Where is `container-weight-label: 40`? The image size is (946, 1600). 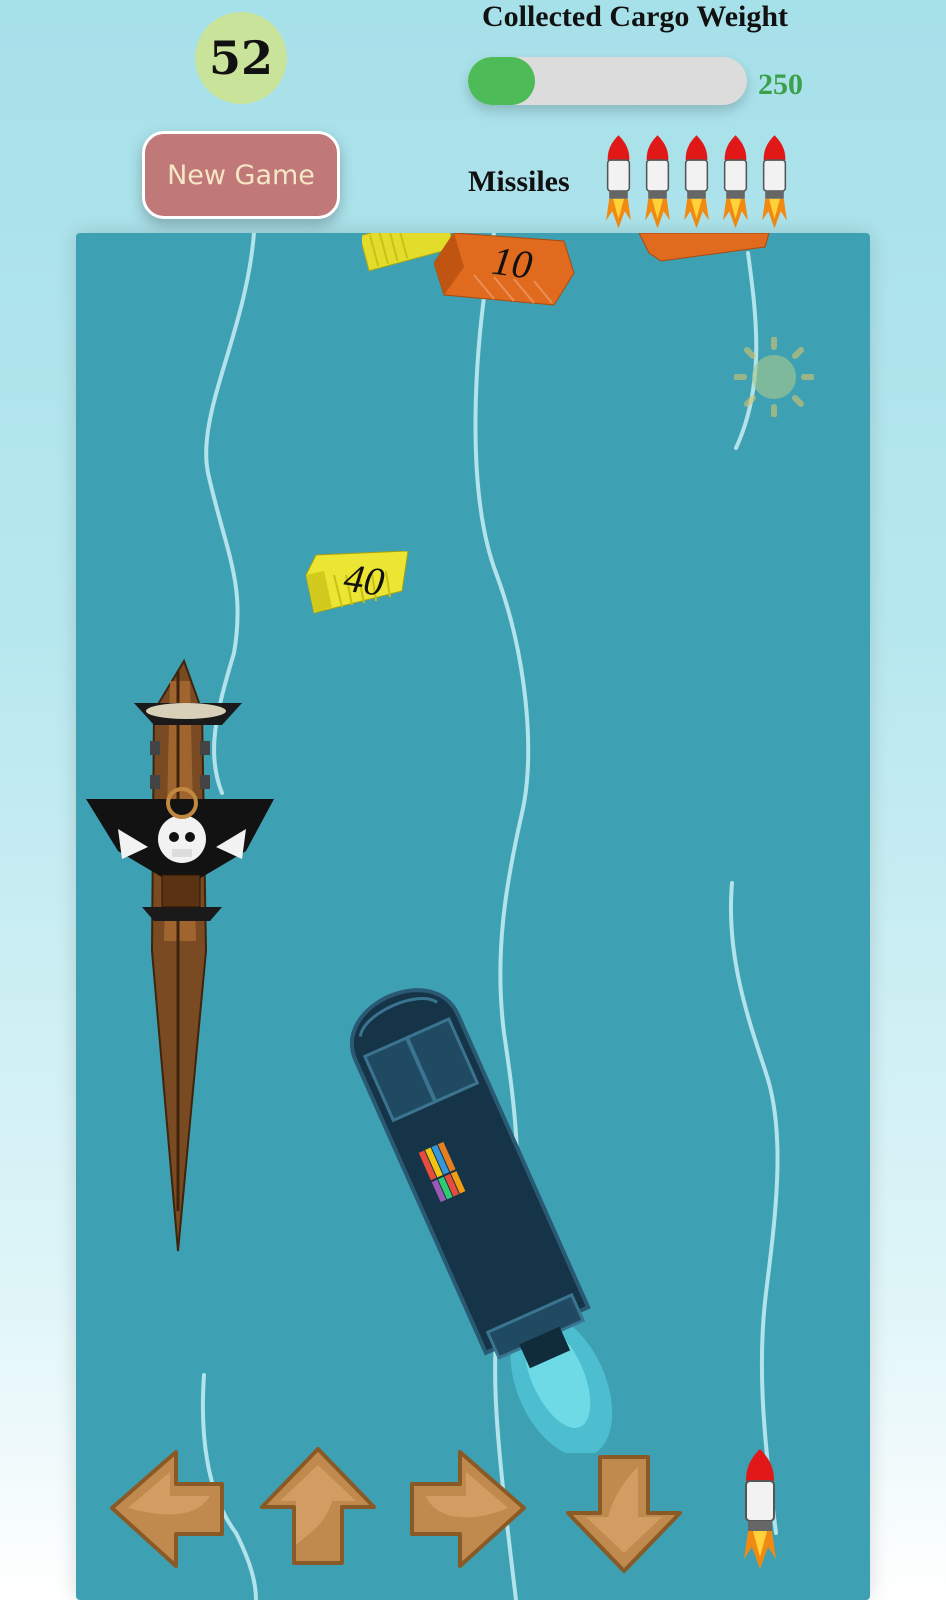 container-weight-label: 40 is located at coordinates (364, 580).